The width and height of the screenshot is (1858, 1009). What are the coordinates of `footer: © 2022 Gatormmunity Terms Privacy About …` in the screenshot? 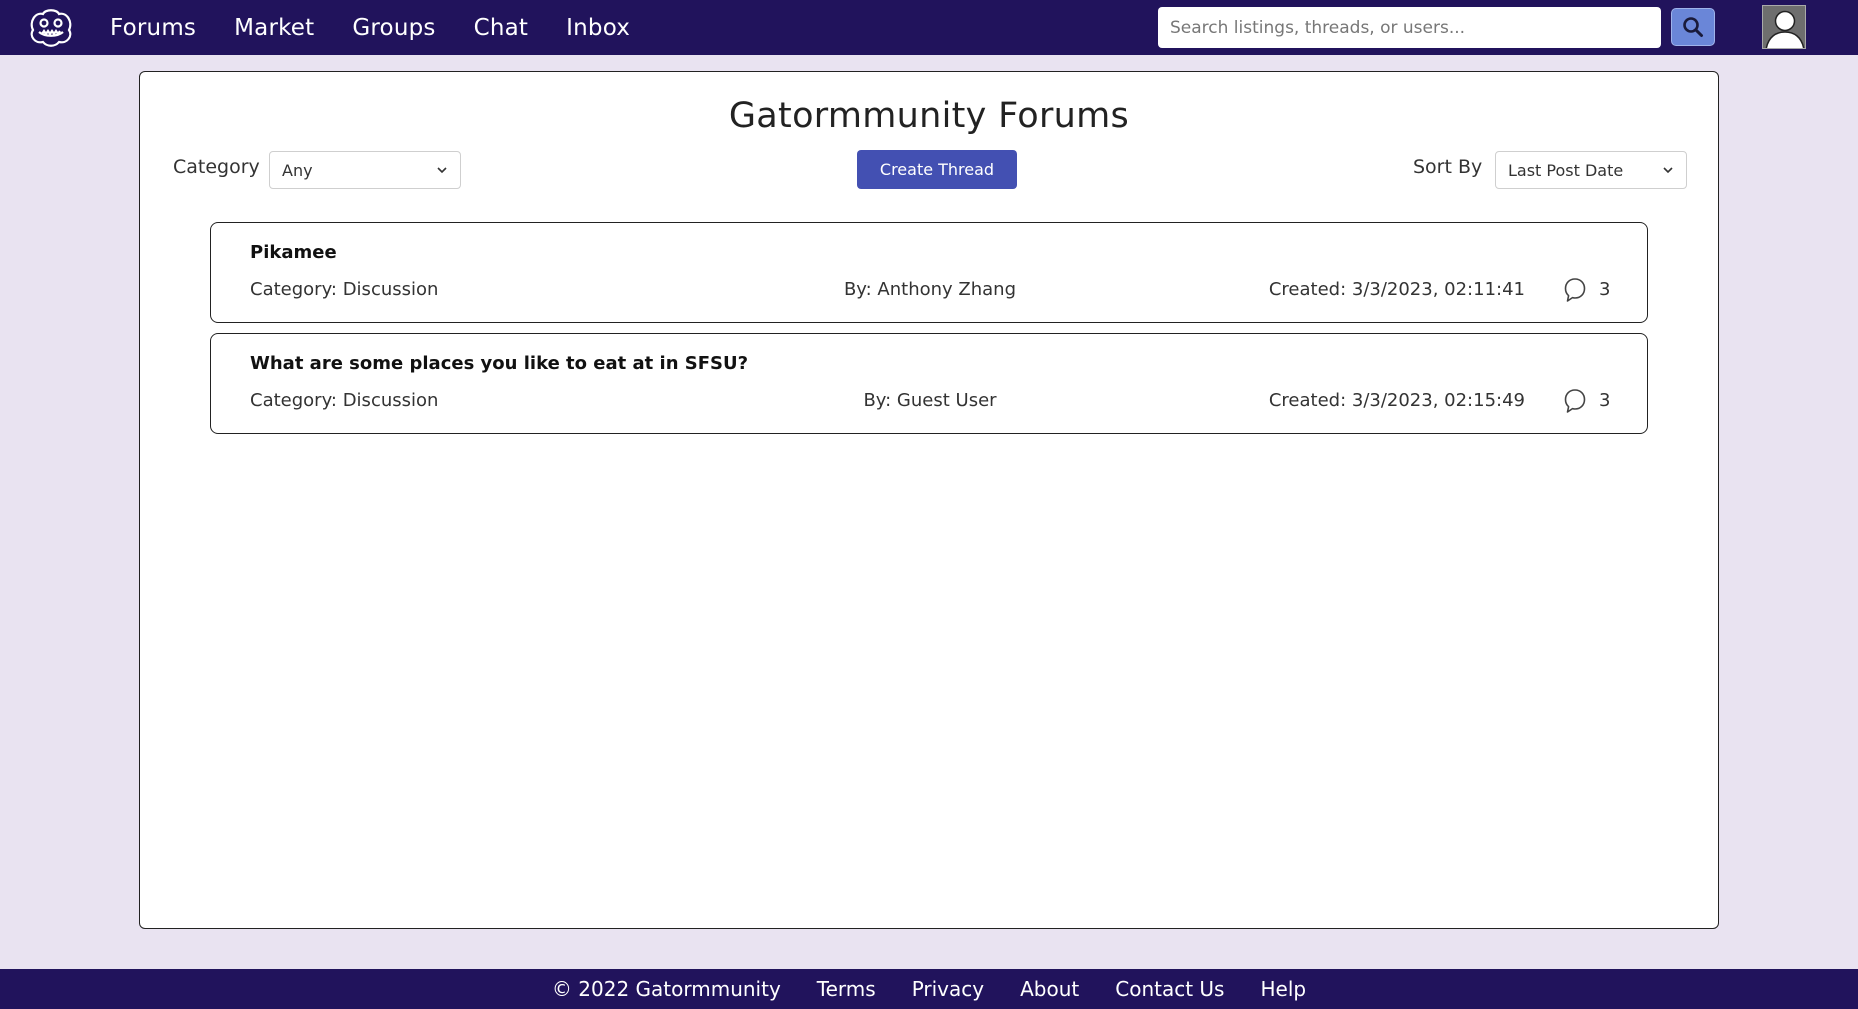 It's located at (929, 989).